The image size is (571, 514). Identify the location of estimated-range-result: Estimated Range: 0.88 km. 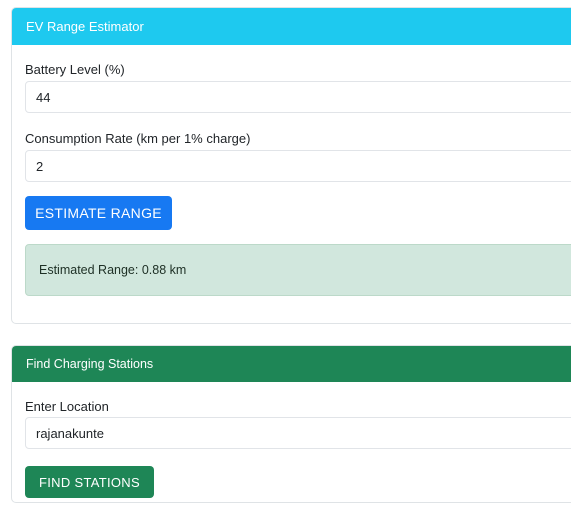
(298, 270).